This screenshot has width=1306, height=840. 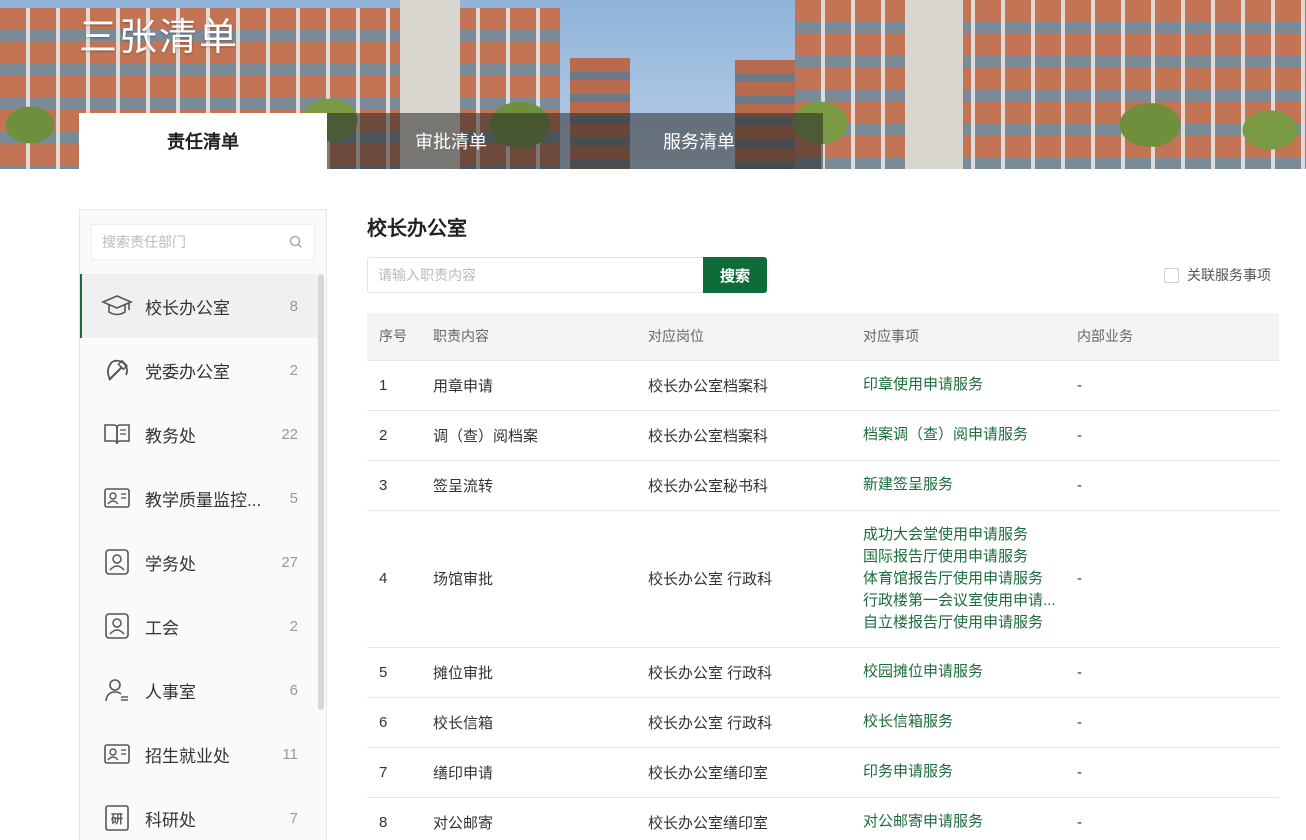 I want to click on open-book-icon, so click(x=117, y=434).